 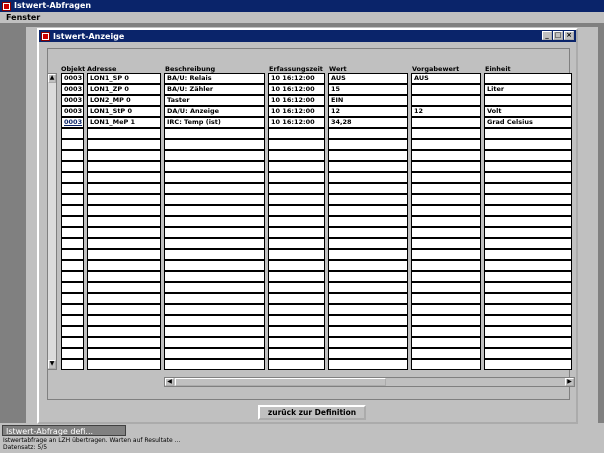 I want to click on table-cell: 15, so click(x=368, y=89).